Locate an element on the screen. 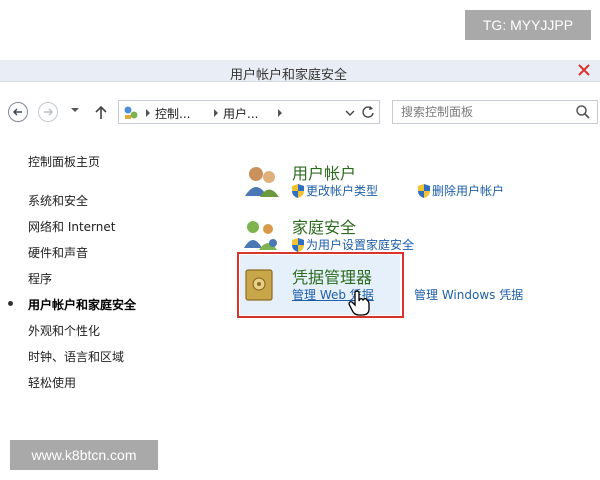 This screenshot has height=480, width=600. hand-cursor-icon is located at coordinates (359, 303).